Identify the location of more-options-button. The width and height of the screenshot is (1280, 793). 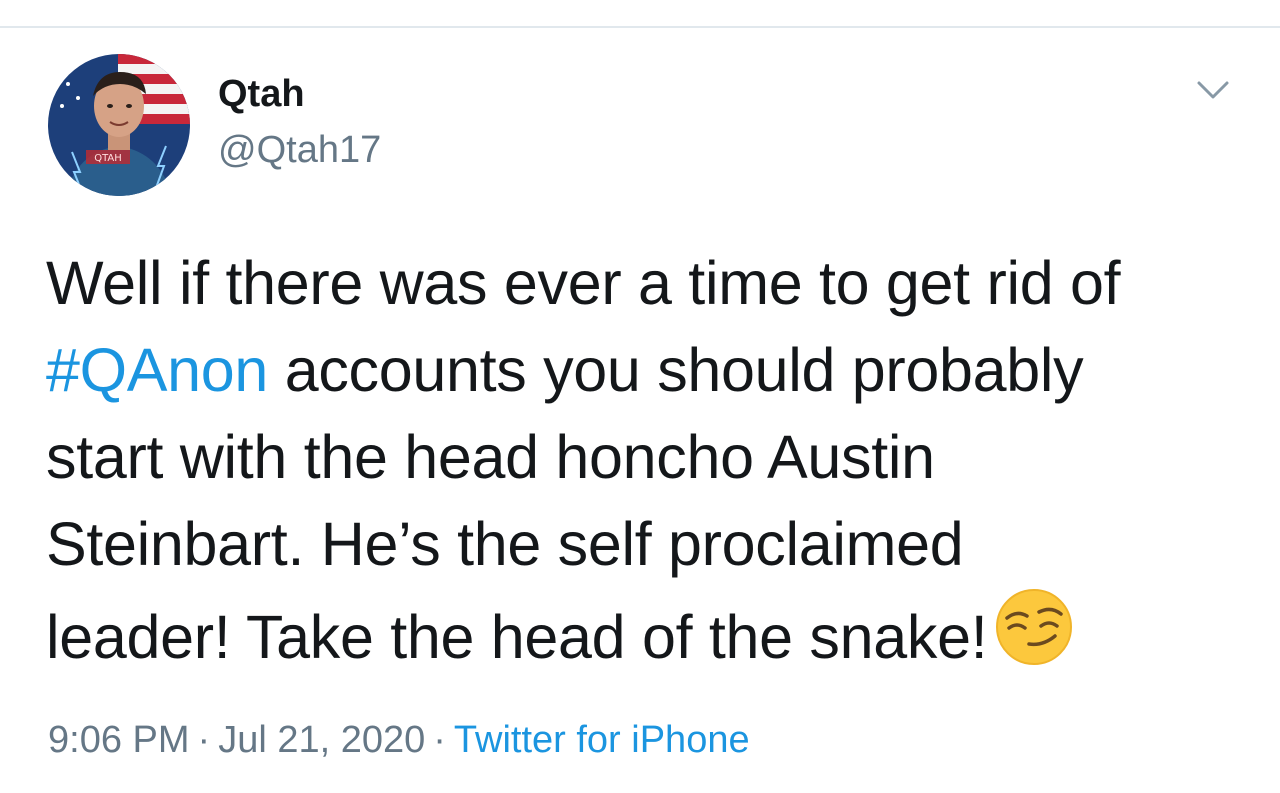
(1213, 90).